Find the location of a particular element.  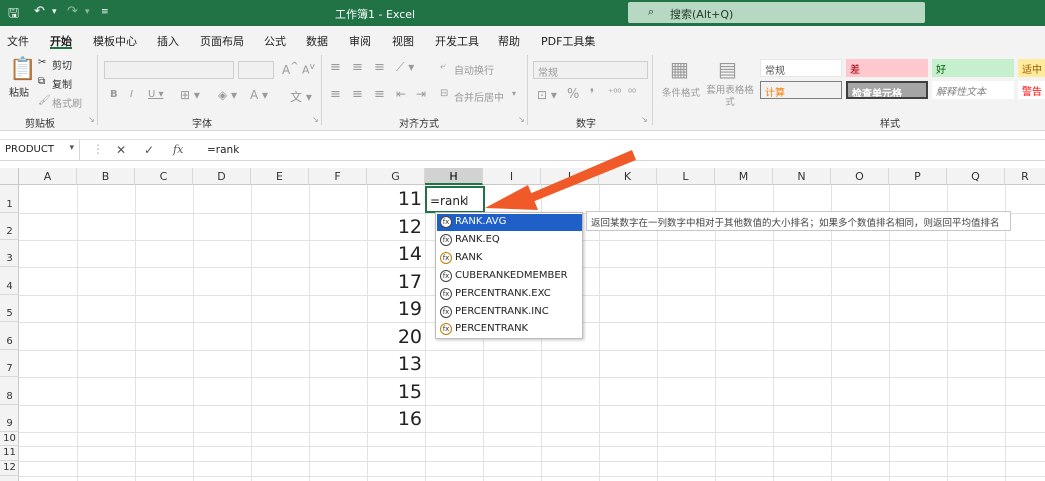

arrow-head is located at coordinates (511, 197).